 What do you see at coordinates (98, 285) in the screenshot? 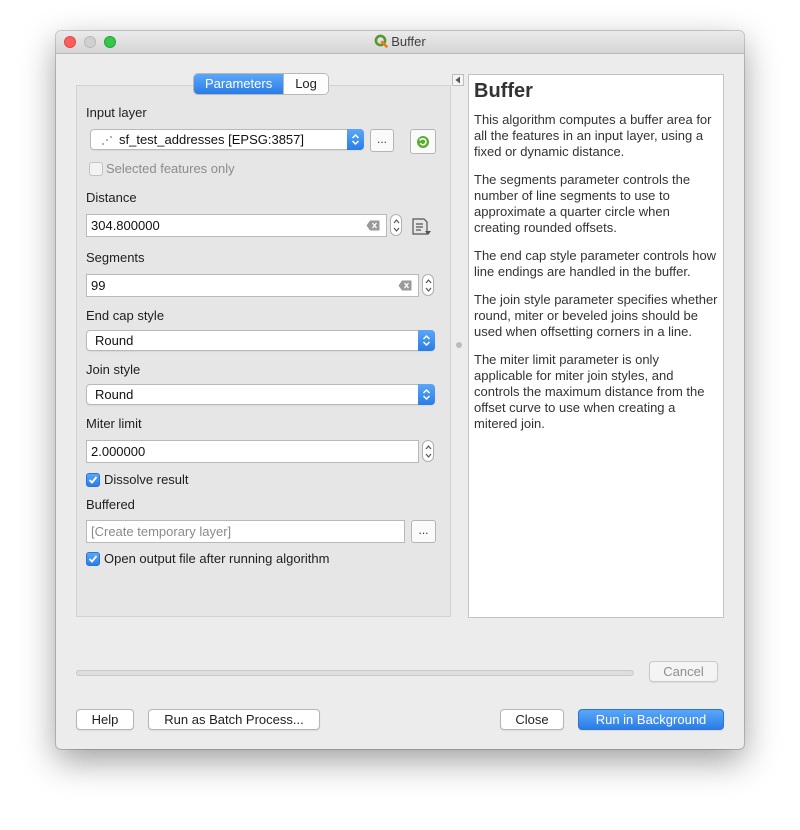
I see `segments-value: 99` at bounding box center [98, 285].